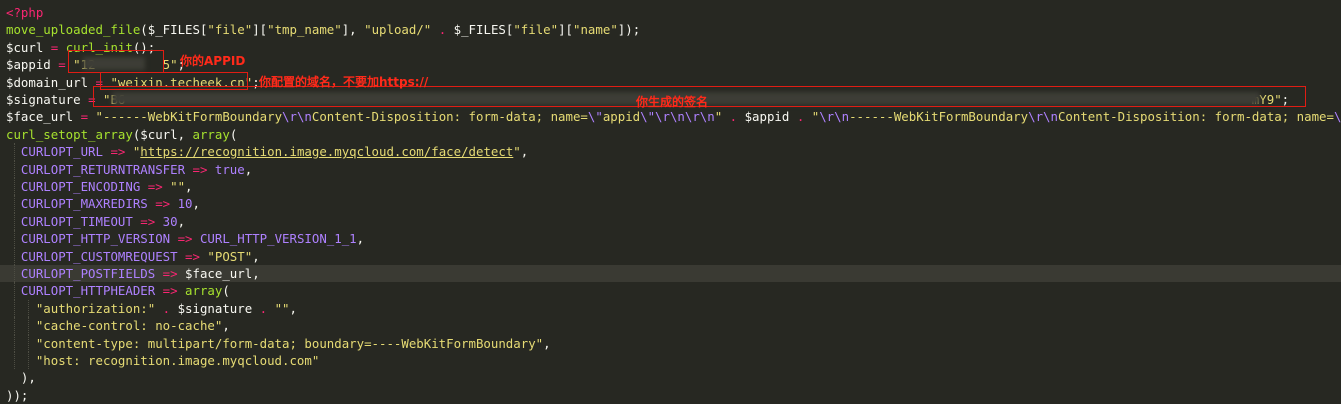 The width and height of the screenshot is (1341, 404). I want to click on code-line: CURLOPT_ENCODING => "",, so click(670, 187).